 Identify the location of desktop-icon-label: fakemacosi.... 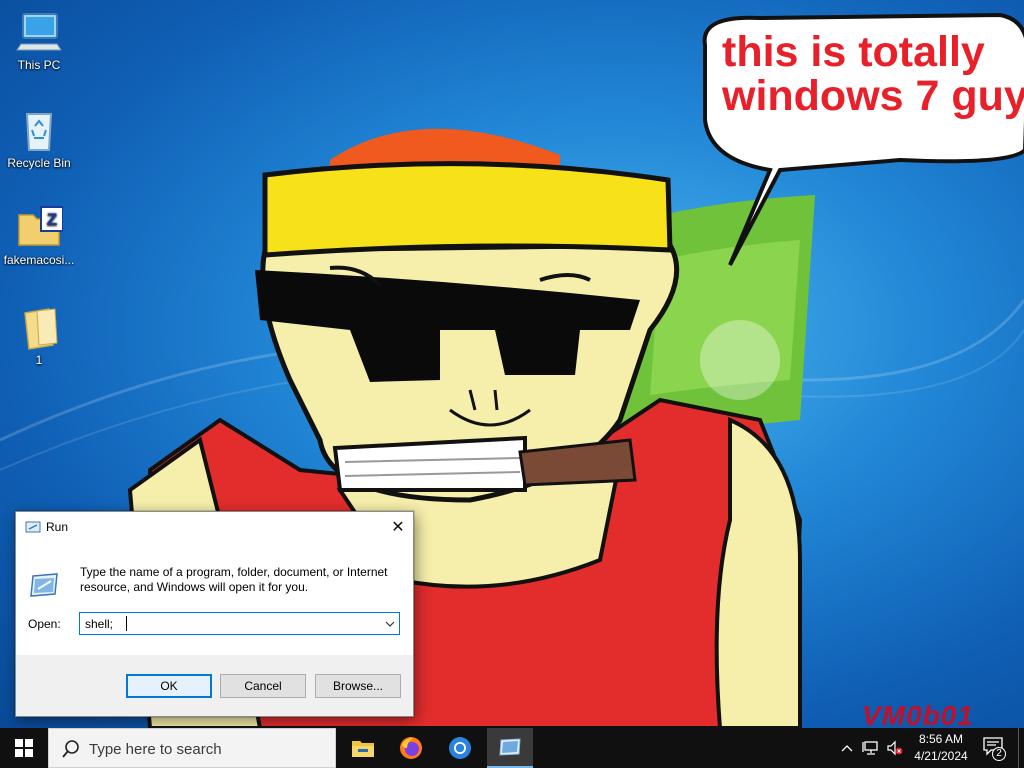
(39, 260).